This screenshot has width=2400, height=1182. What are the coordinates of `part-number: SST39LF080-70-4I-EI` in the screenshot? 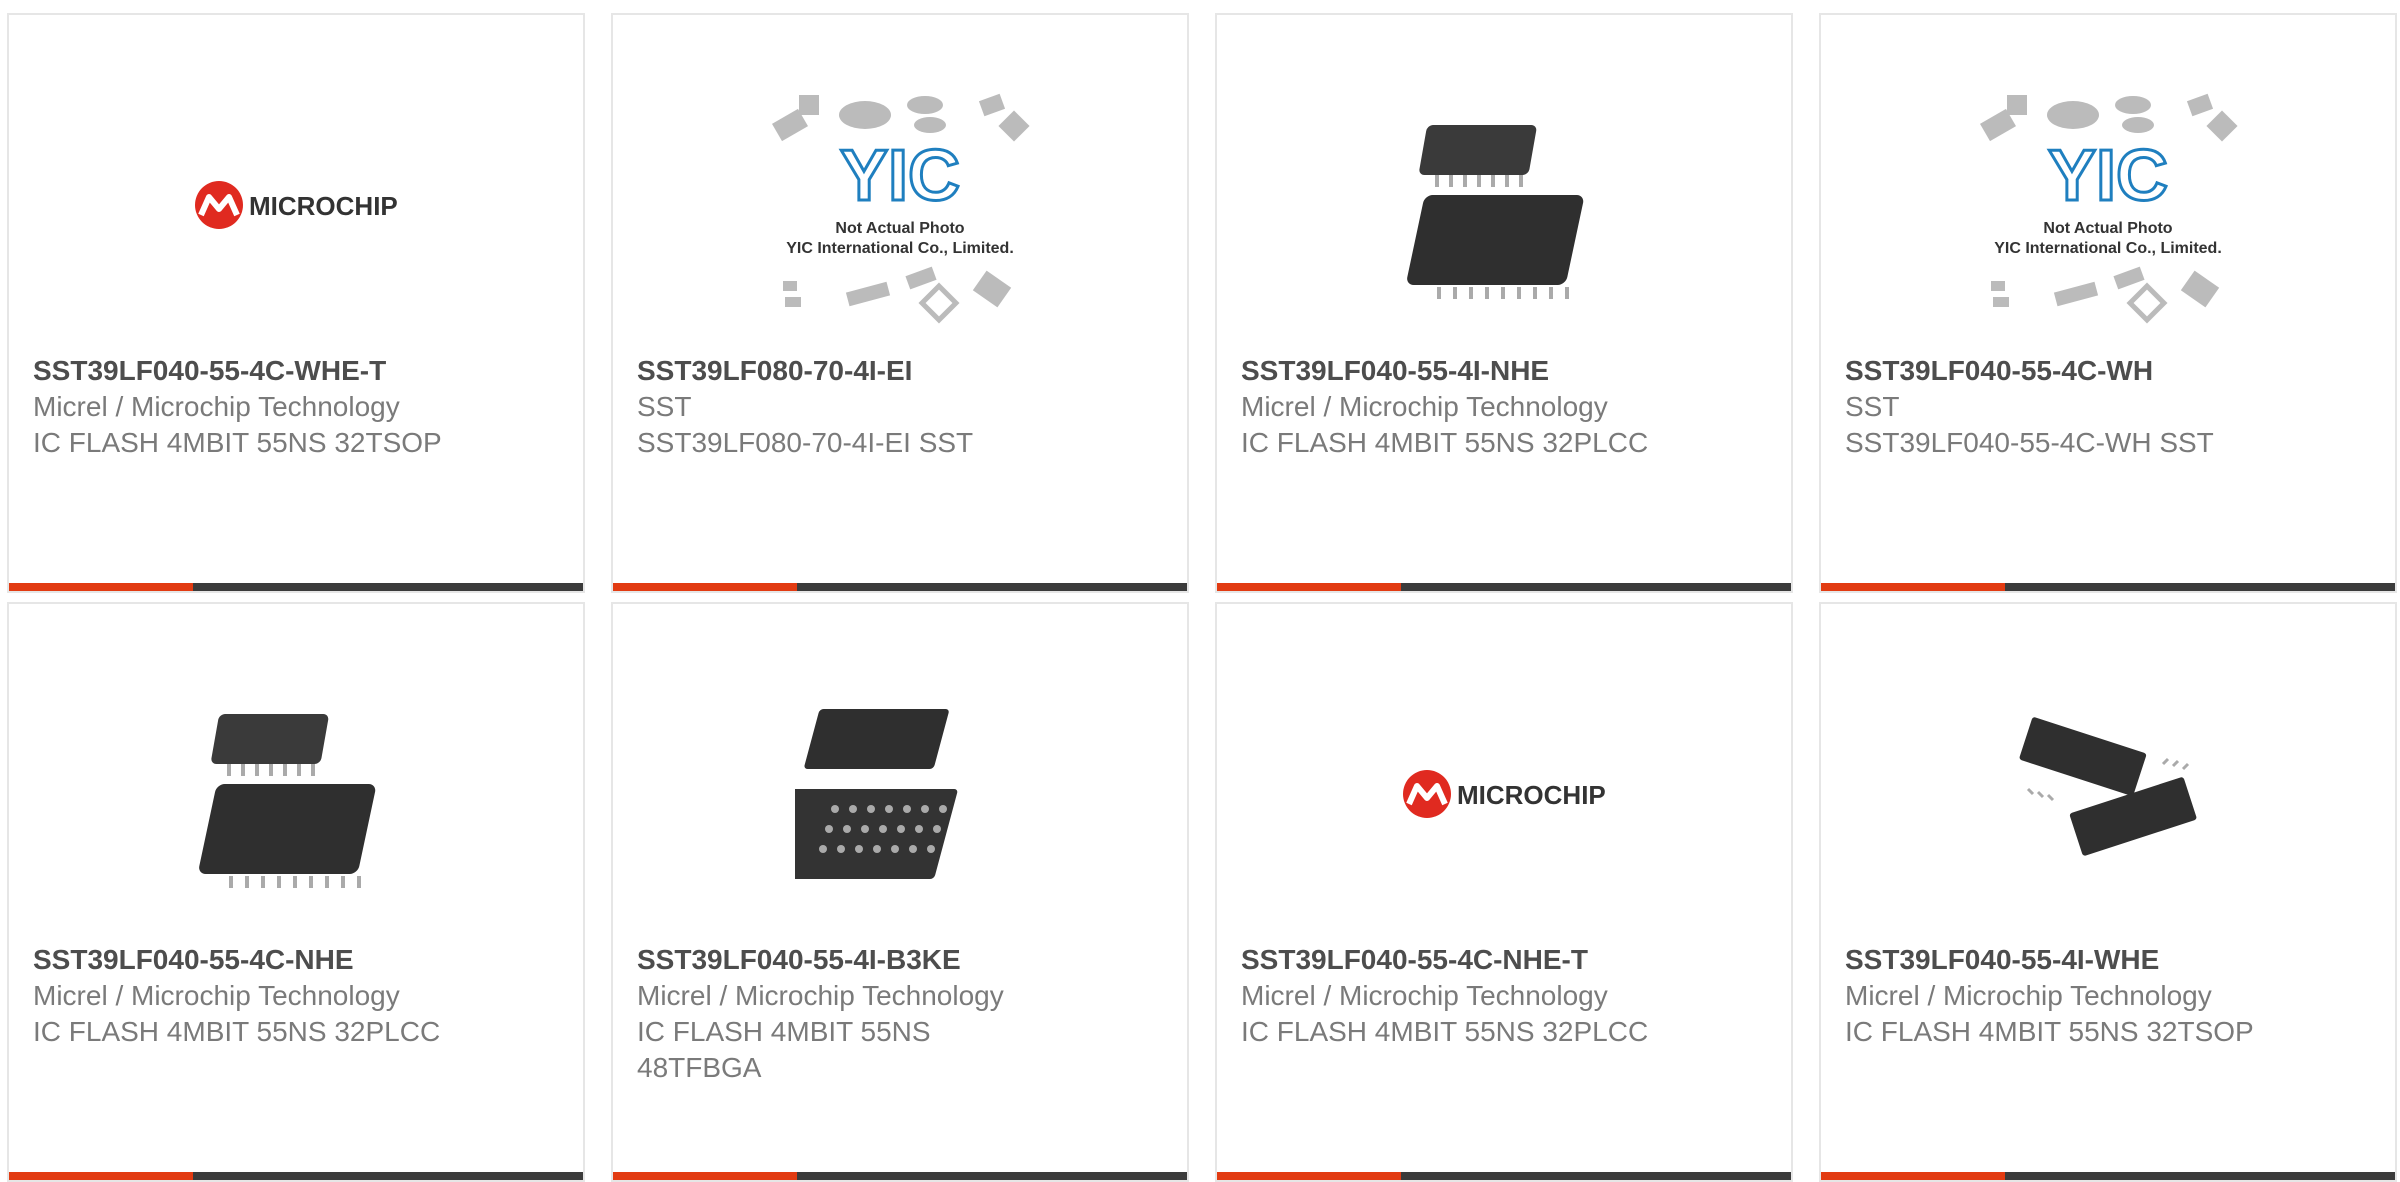 It's located at (900, 371).